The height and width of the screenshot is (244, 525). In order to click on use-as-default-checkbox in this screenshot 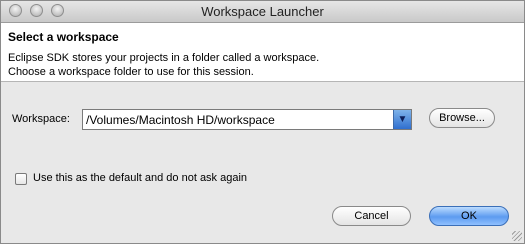, I will do `click(21, 179)`.